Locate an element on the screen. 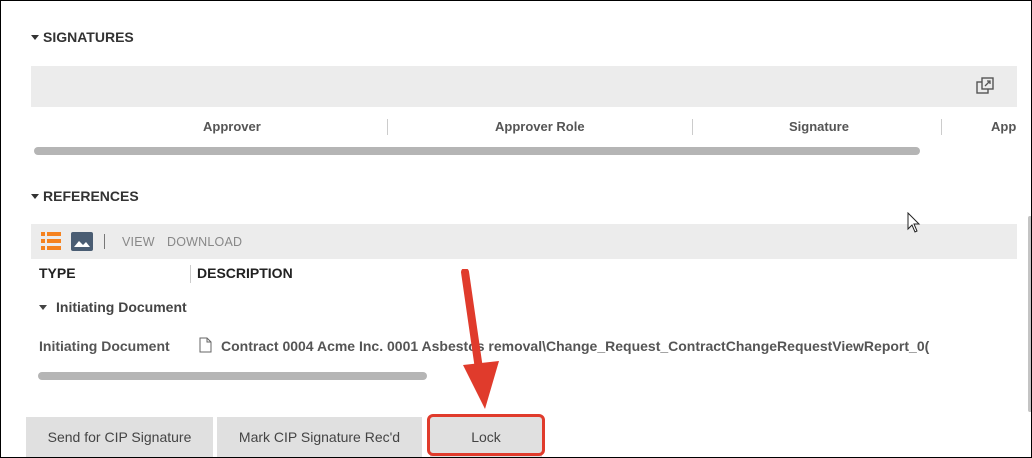 The image size is (1032, 458). group-label: Initiating Document is located at coordinates (121, 307).